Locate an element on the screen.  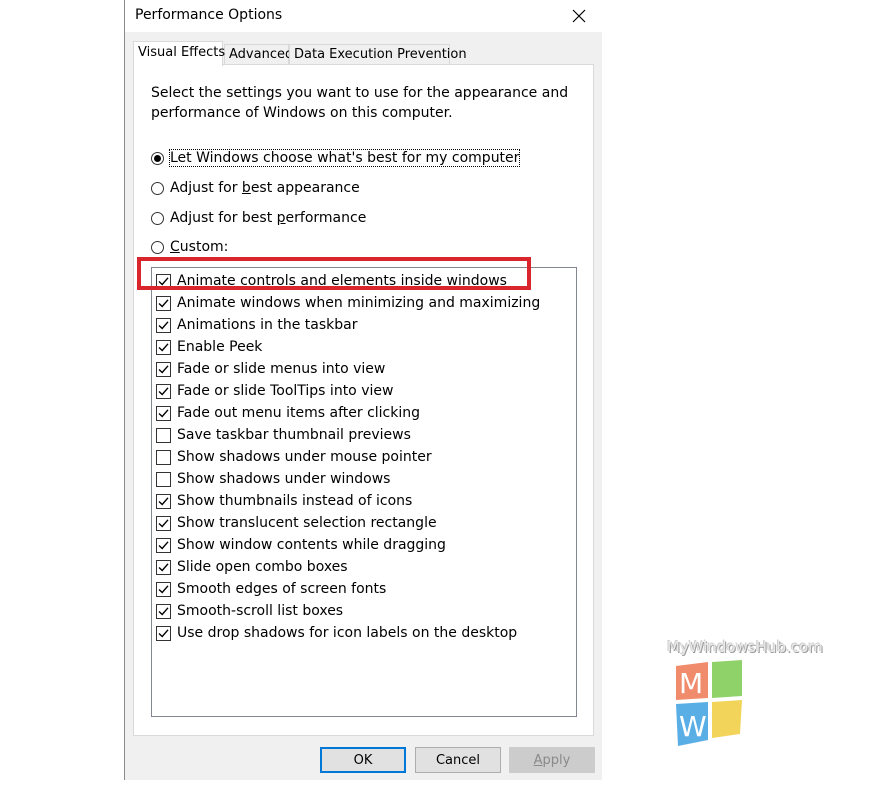
tab-advanced: Advanced is located at coordinates (258, 54).